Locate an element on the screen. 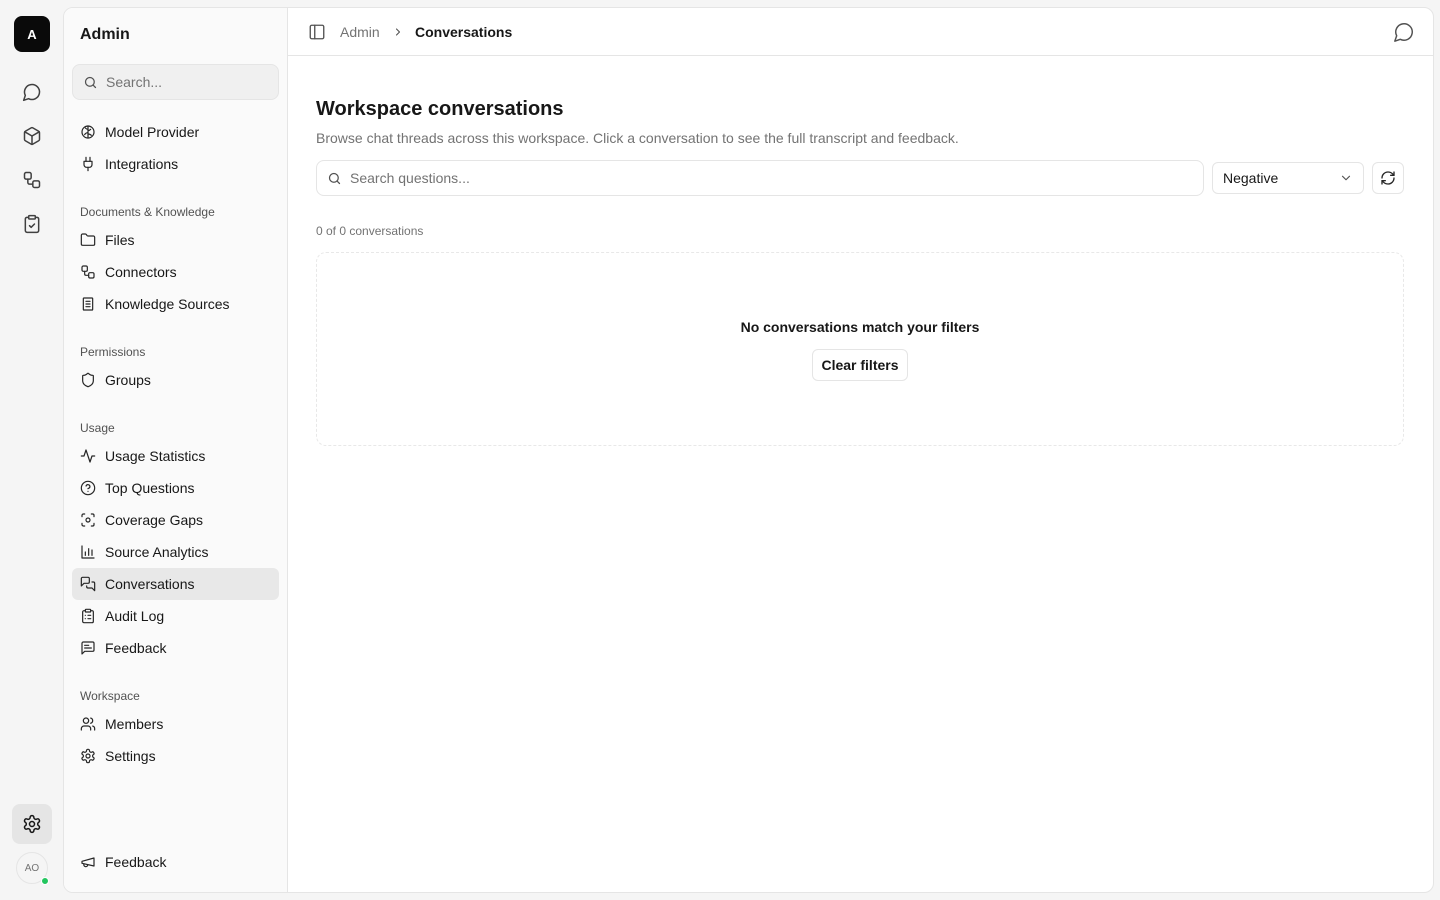  sidebar-item-label: Connectors is located at coordinates (141, 272).